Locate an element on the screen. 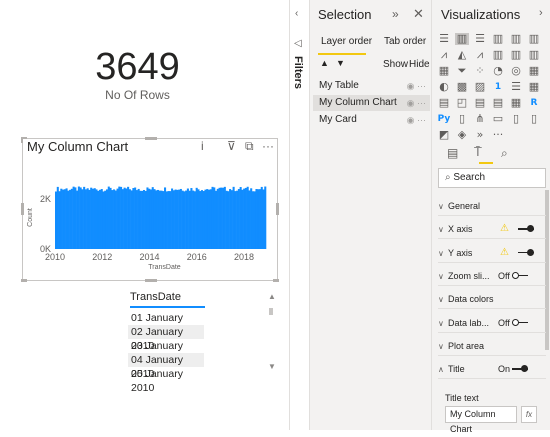 The width and height of the screenshot is (550, 437). visual-type-icon: ⁘ is located at coordinates (480, 71).